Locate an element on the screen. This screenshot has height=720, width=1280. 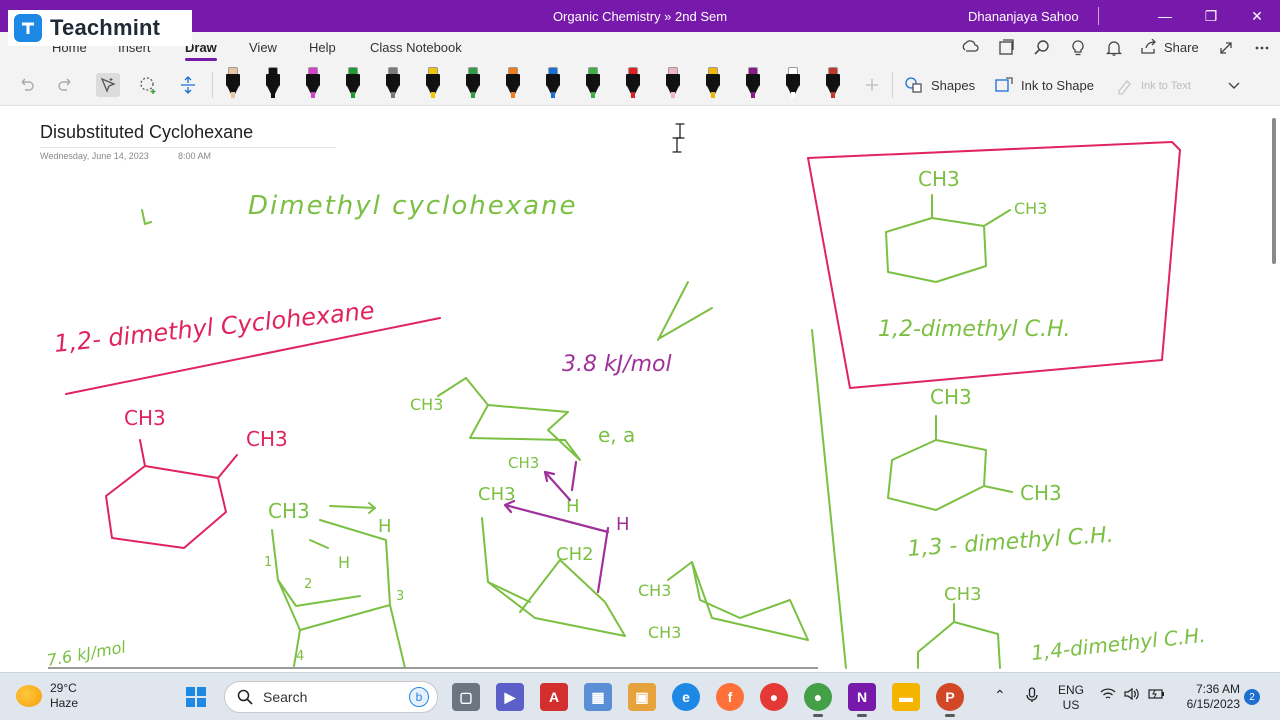
wifi-icon is located at coordinates (1108, 695).